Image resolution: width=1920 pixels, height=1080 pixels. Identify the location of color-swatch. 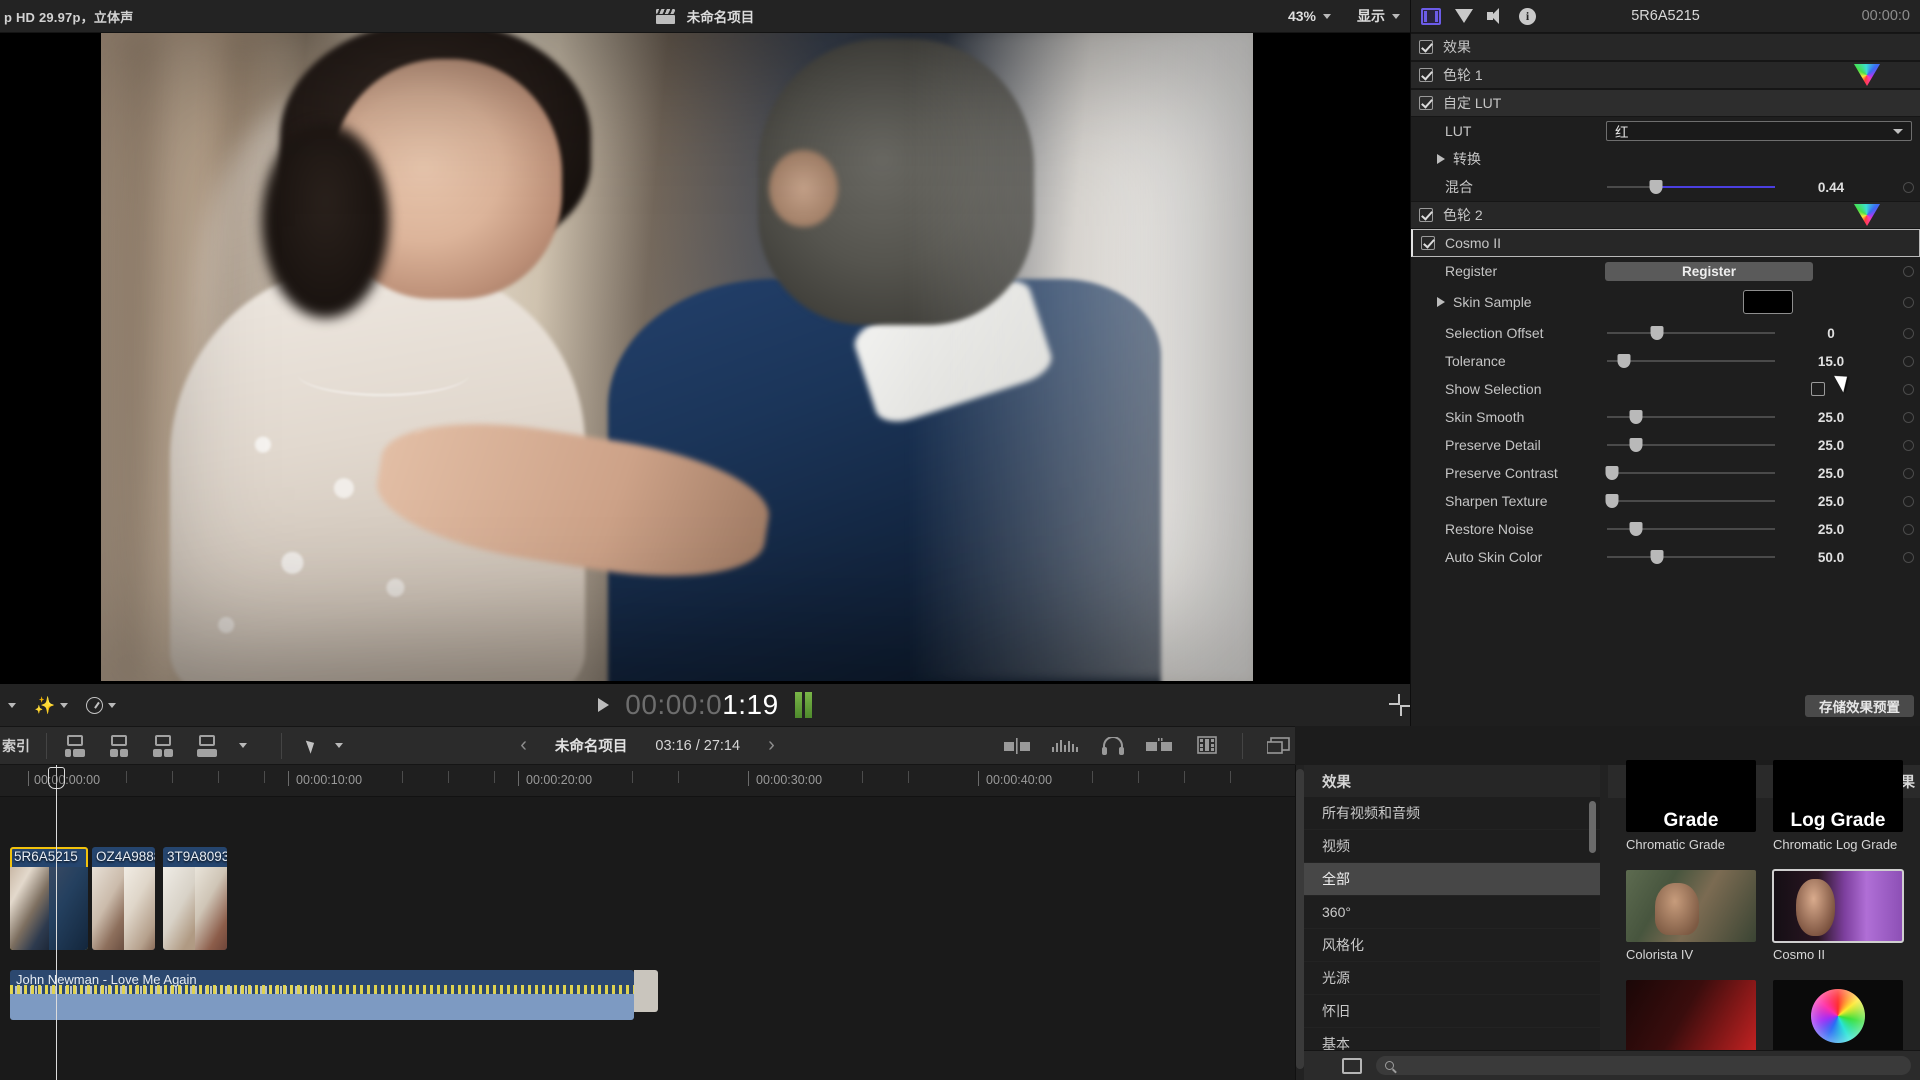
(1768, 302).